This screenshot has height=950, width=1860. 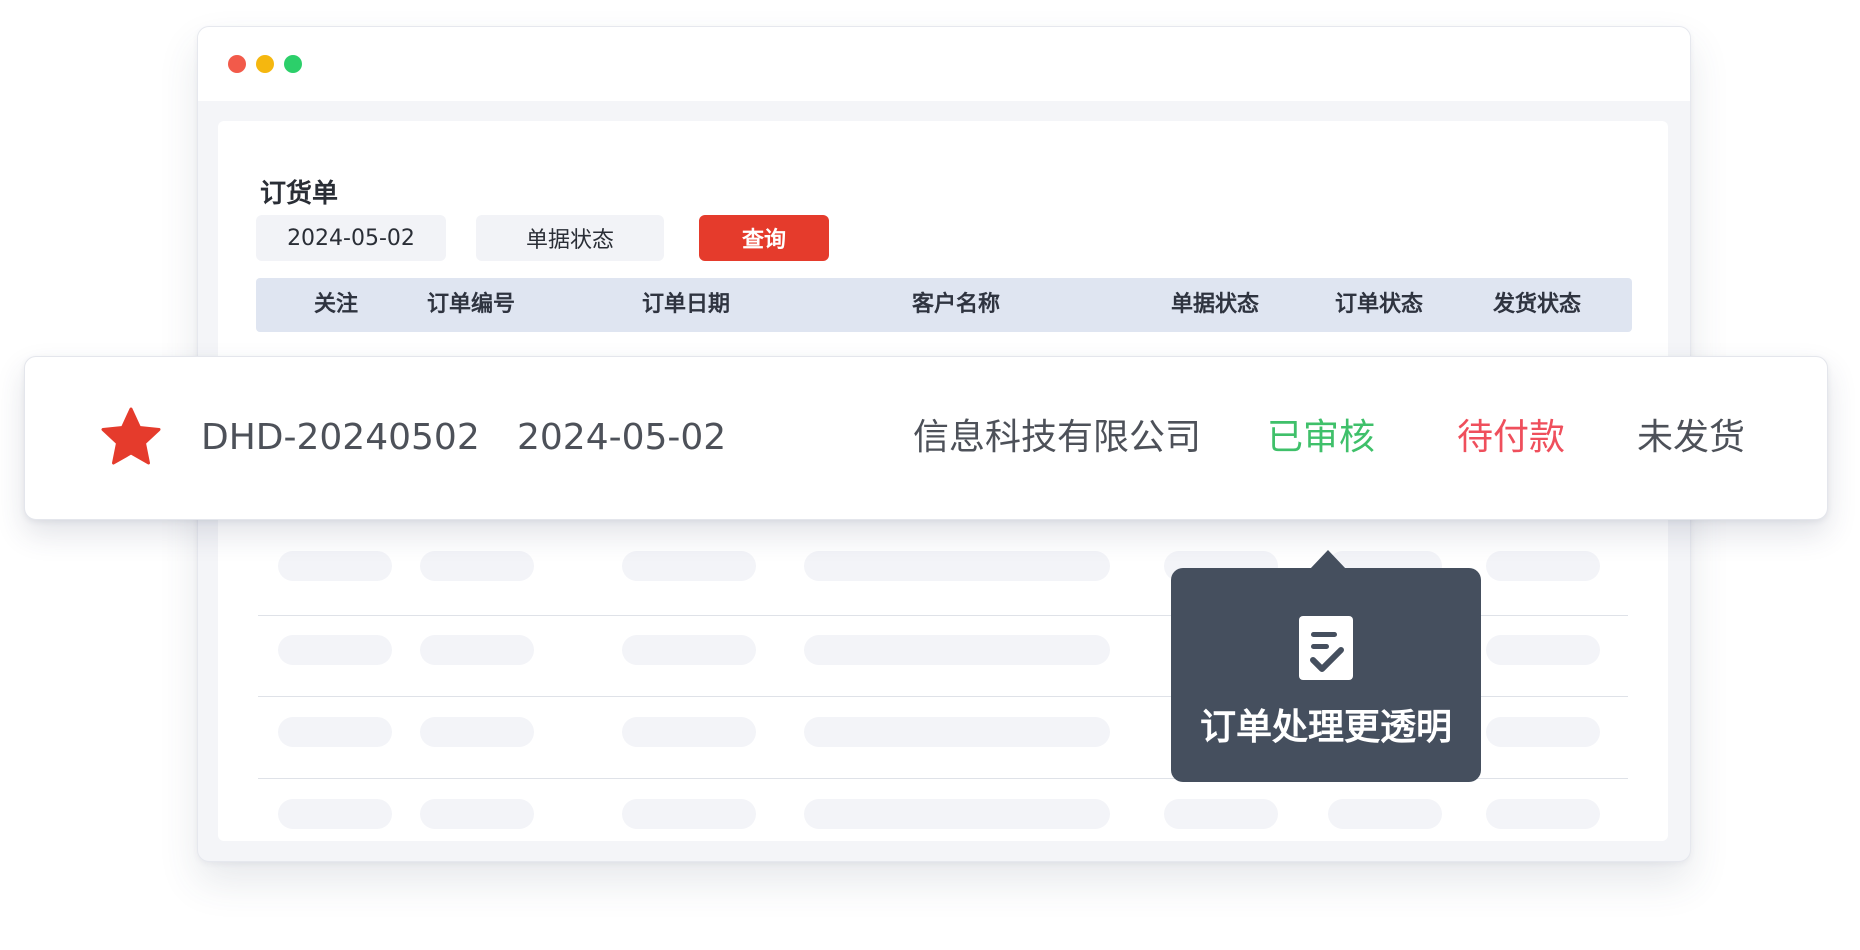 What do you see at coordinates (471, 305) in the screenshot?
I see `column-header-order-no: 订单编号` at bounding box center [471, 305].